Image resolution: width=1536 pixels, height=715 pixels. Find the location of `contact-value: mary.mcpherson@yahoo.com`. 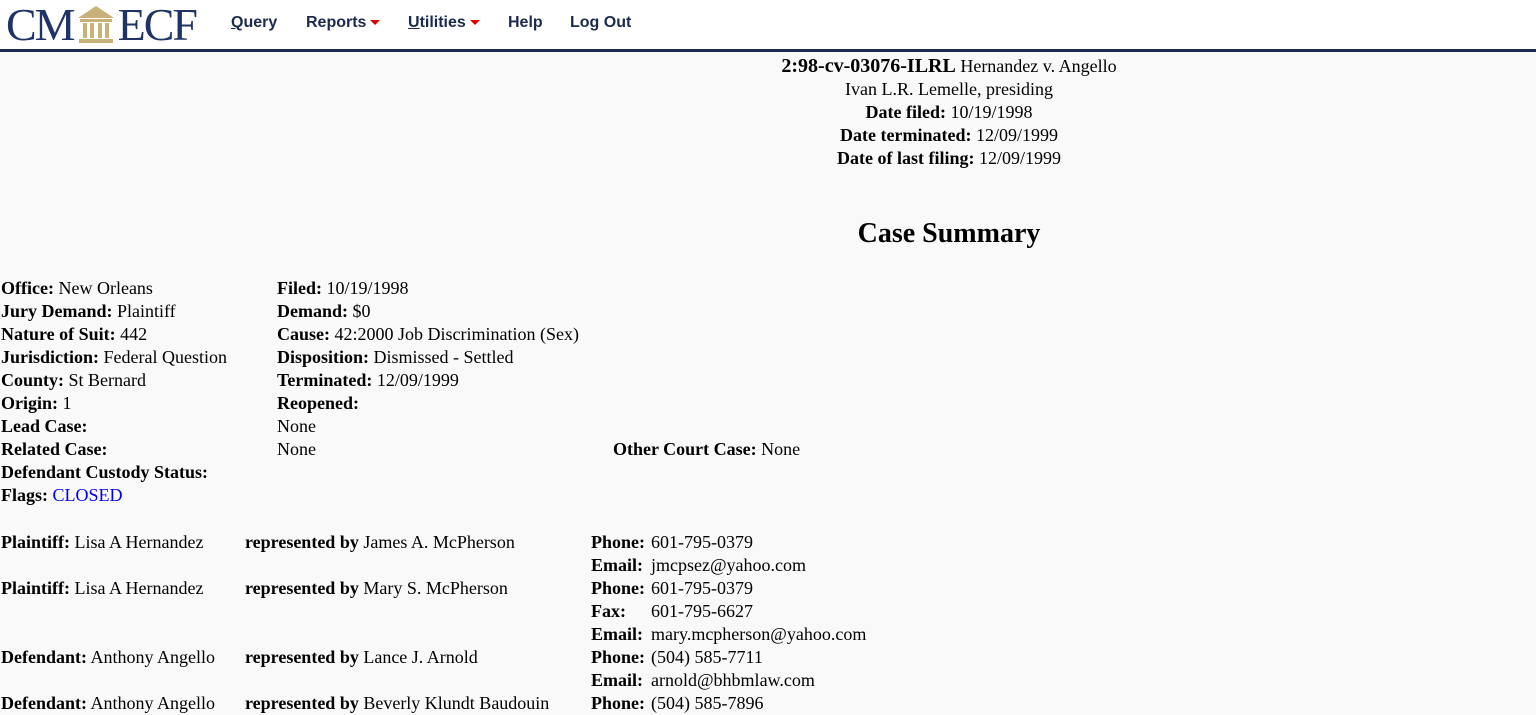

contact-value: mary.mcpherson@yahoo.com is located at coordinates (759, 634).